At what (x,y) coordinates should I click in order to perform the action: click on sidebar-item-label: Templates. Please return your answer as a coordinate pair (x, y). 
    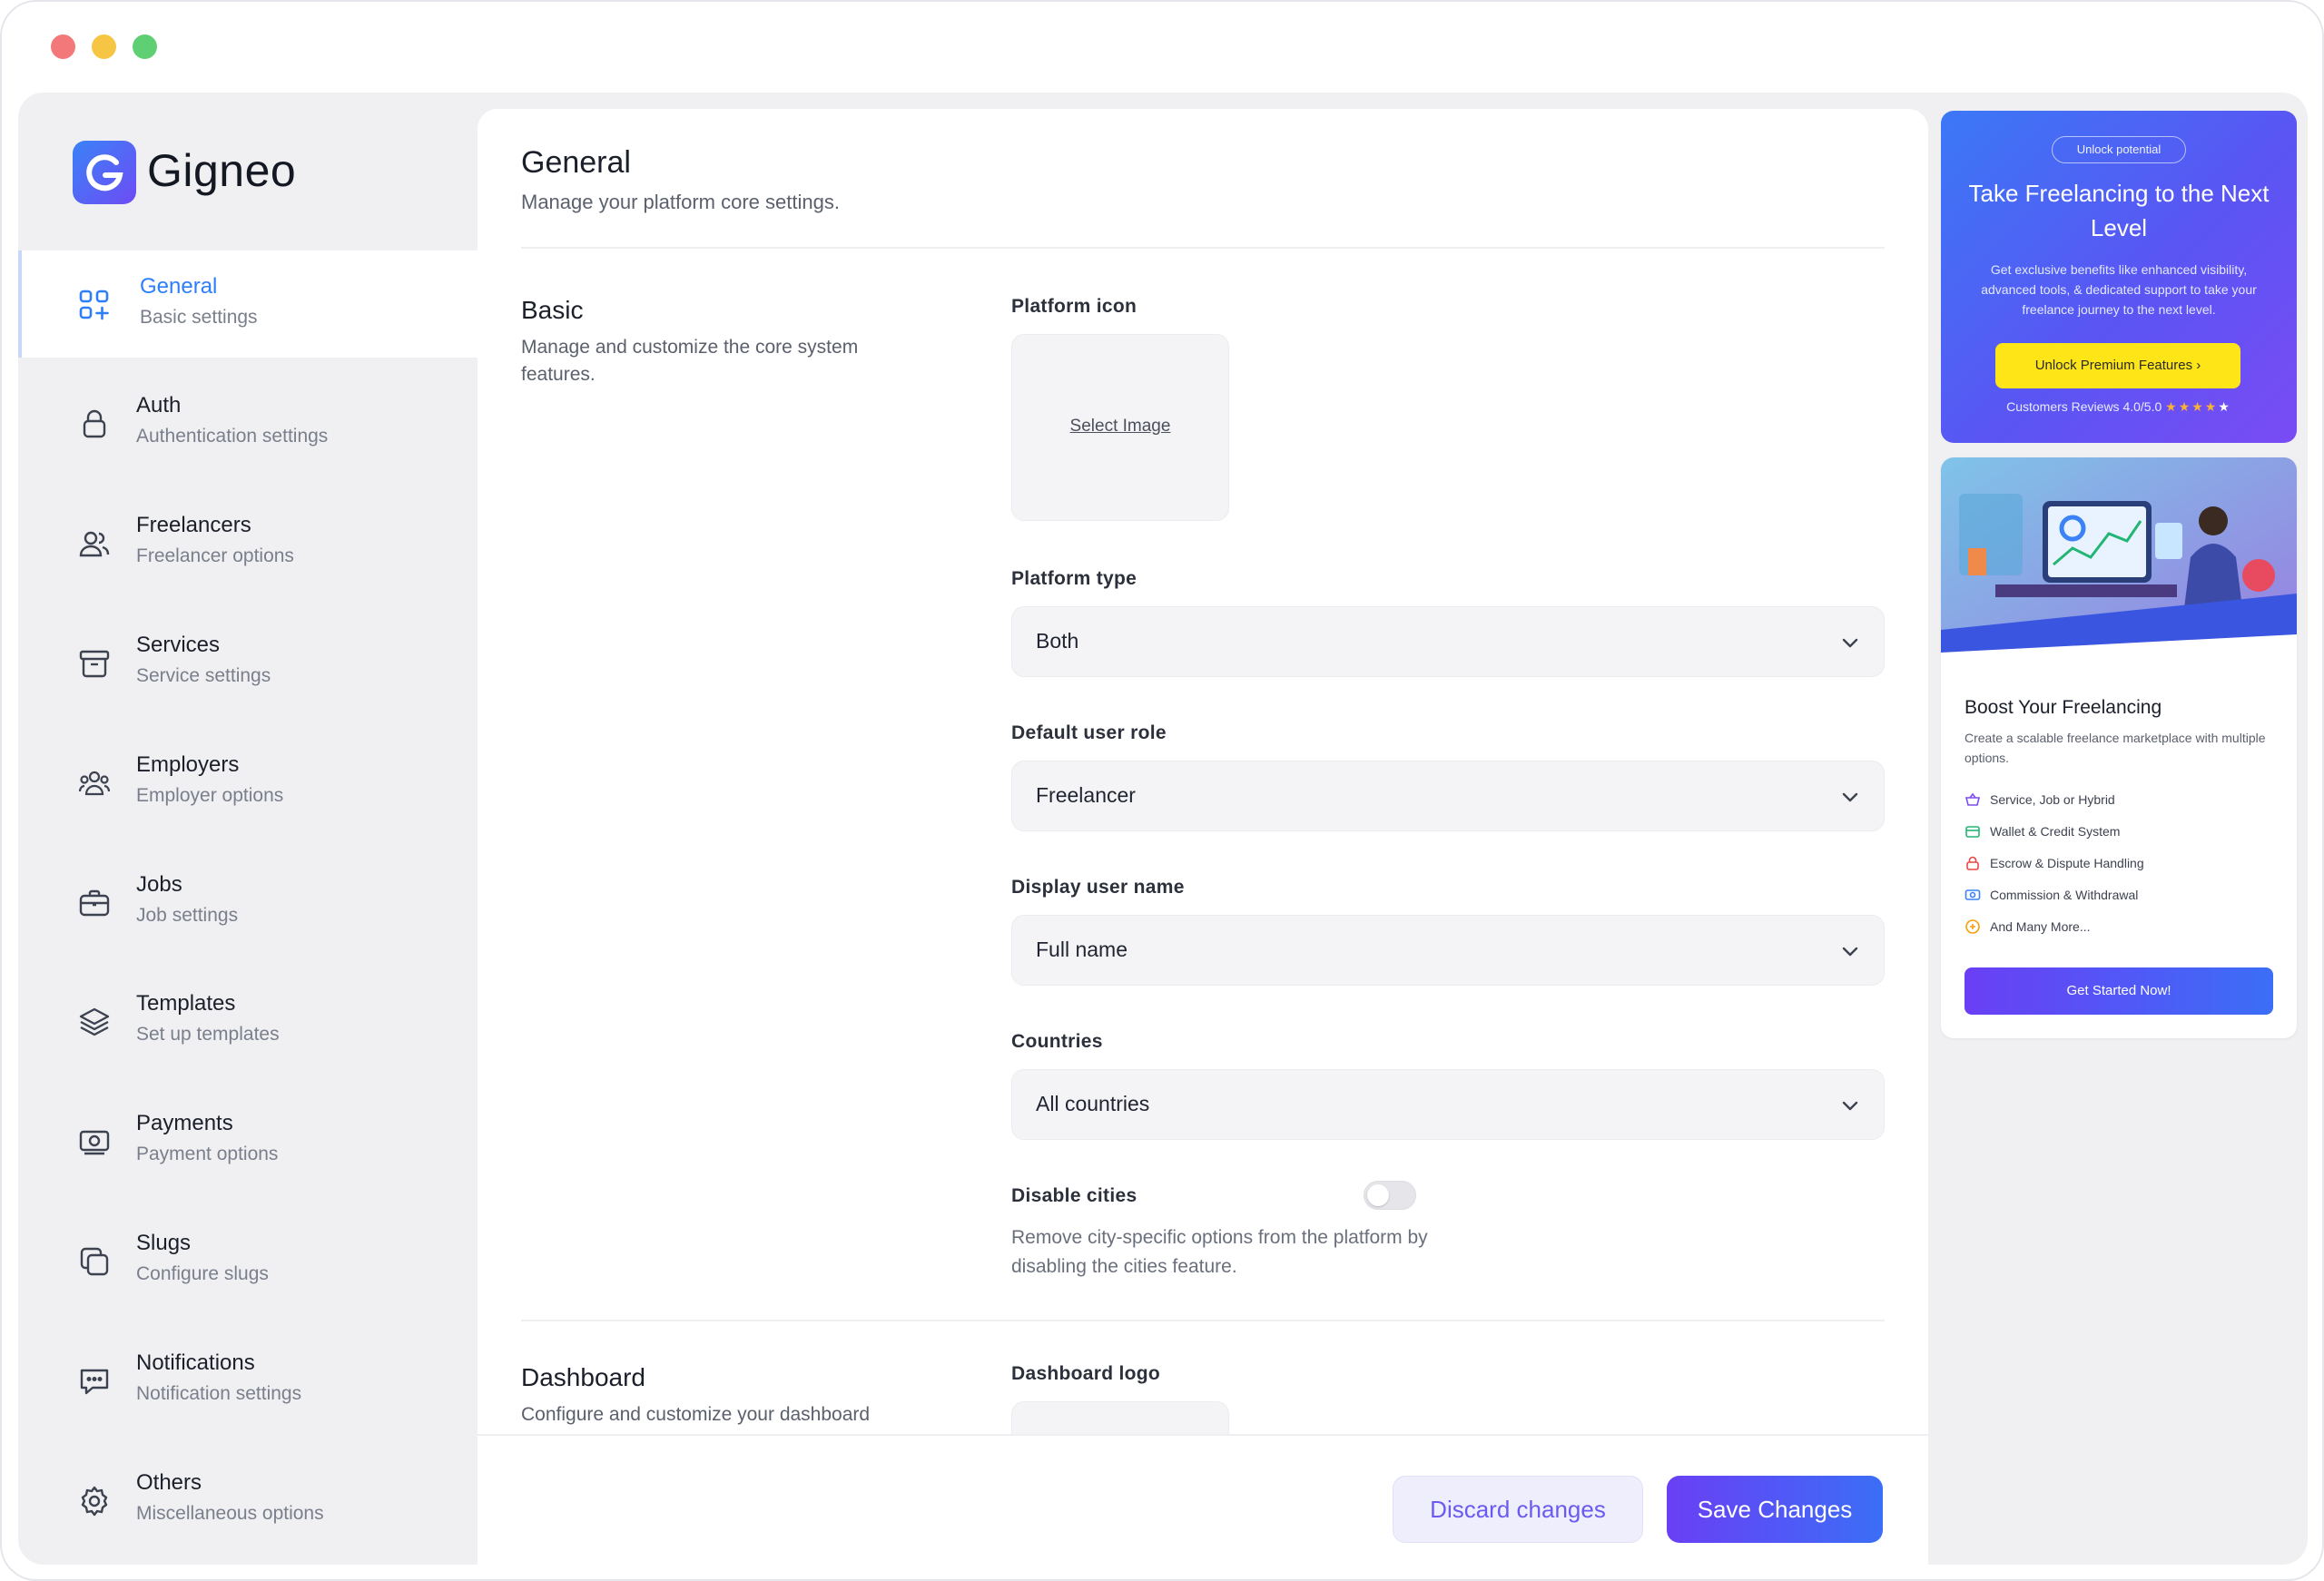
    Looking at the image, I should click on (186, 1003).